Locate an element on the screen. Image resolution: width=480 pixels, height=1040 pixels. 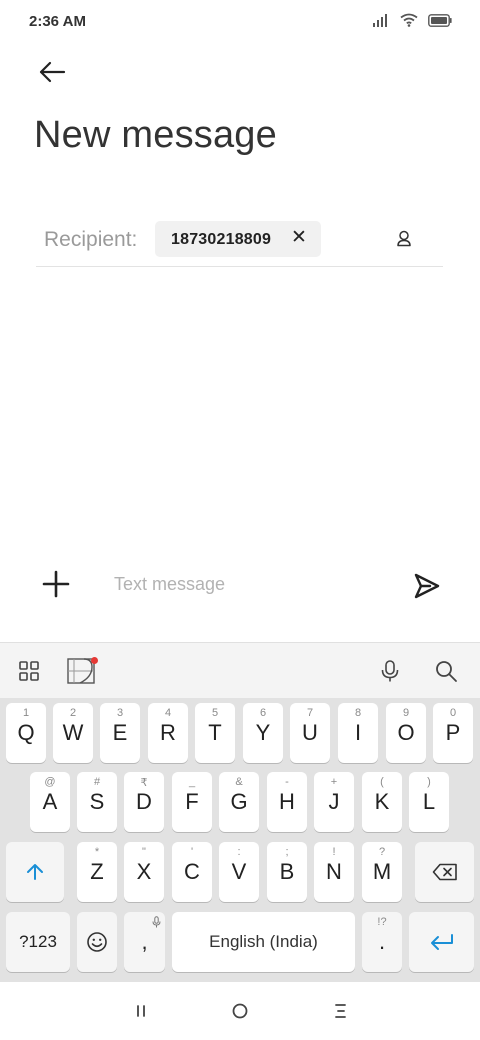
backspace-key is located at coordinates (444, 872).